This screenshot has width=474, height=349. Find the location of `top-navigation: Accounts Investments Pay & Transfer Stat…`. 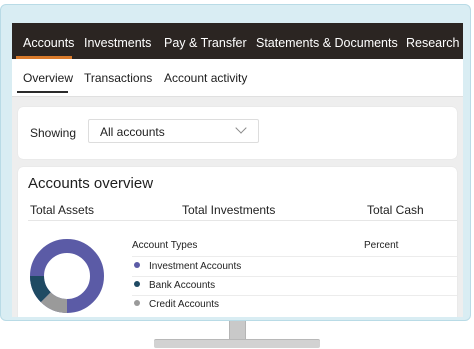

top-navigation: Accounts Investments Pay & Transfer Stat… is located at coordinates (237, 41).